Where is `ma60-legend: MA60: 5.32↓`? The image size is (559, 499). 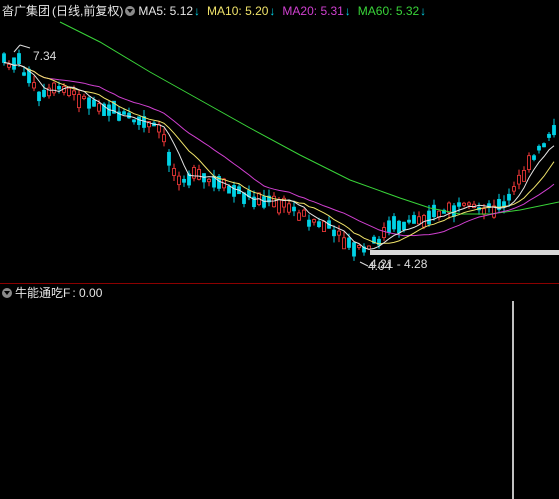 ma60-legend: MA60: 5.32↓ is located at coordinates (392, 11).